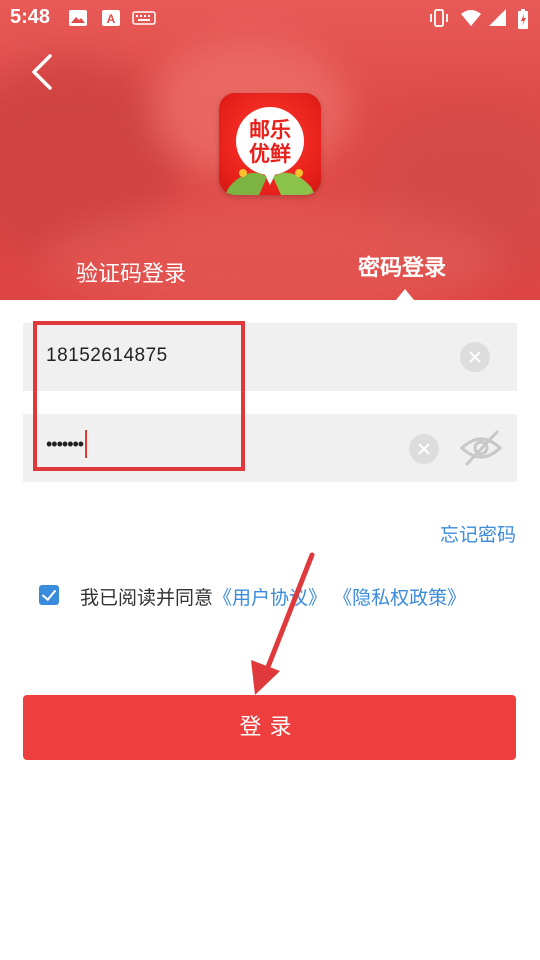 Image resolution: width=540 pixels, height=960 pixels. I want to click on agreement-text: 我已阅读并同意《用户协议》 《隐私权政策》, so click(273, 596).